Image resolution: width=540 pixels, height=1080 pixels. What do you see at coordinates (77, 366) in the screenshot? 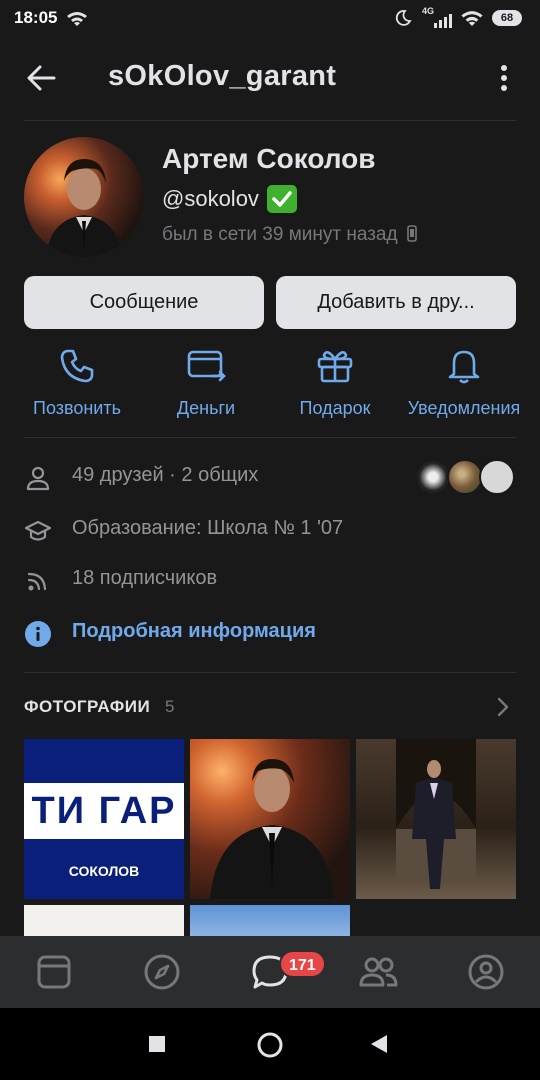
I see `phone-icon` at bounding box center [77, 366].